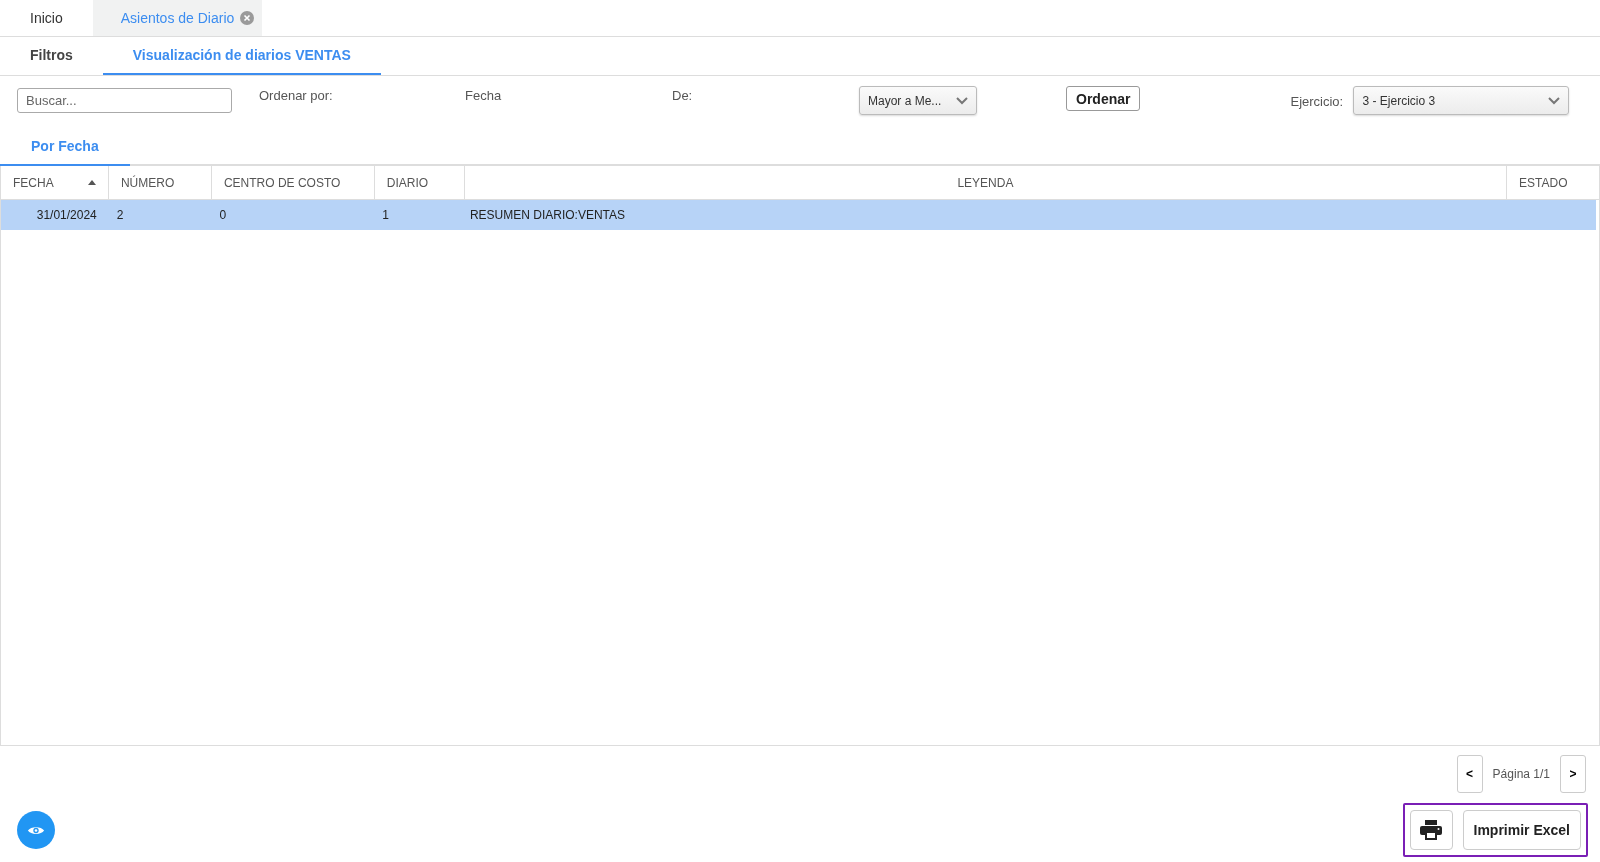  Describe the element at coordinates (296, 95) in the screenshot. I see `order-label: Ordenar por:` at that location.